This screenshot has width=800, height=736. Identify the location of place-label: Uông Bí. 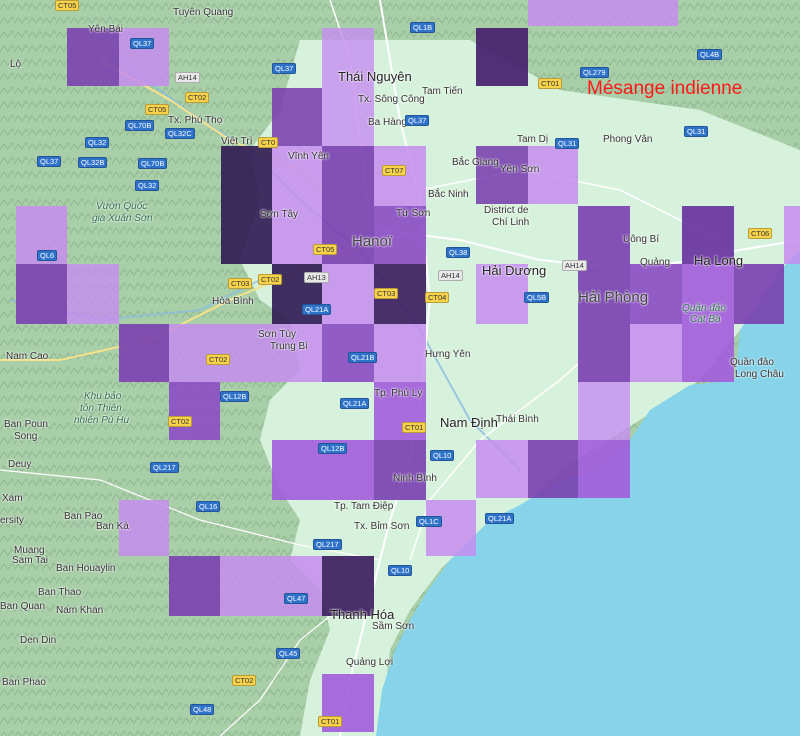
(641, 239).